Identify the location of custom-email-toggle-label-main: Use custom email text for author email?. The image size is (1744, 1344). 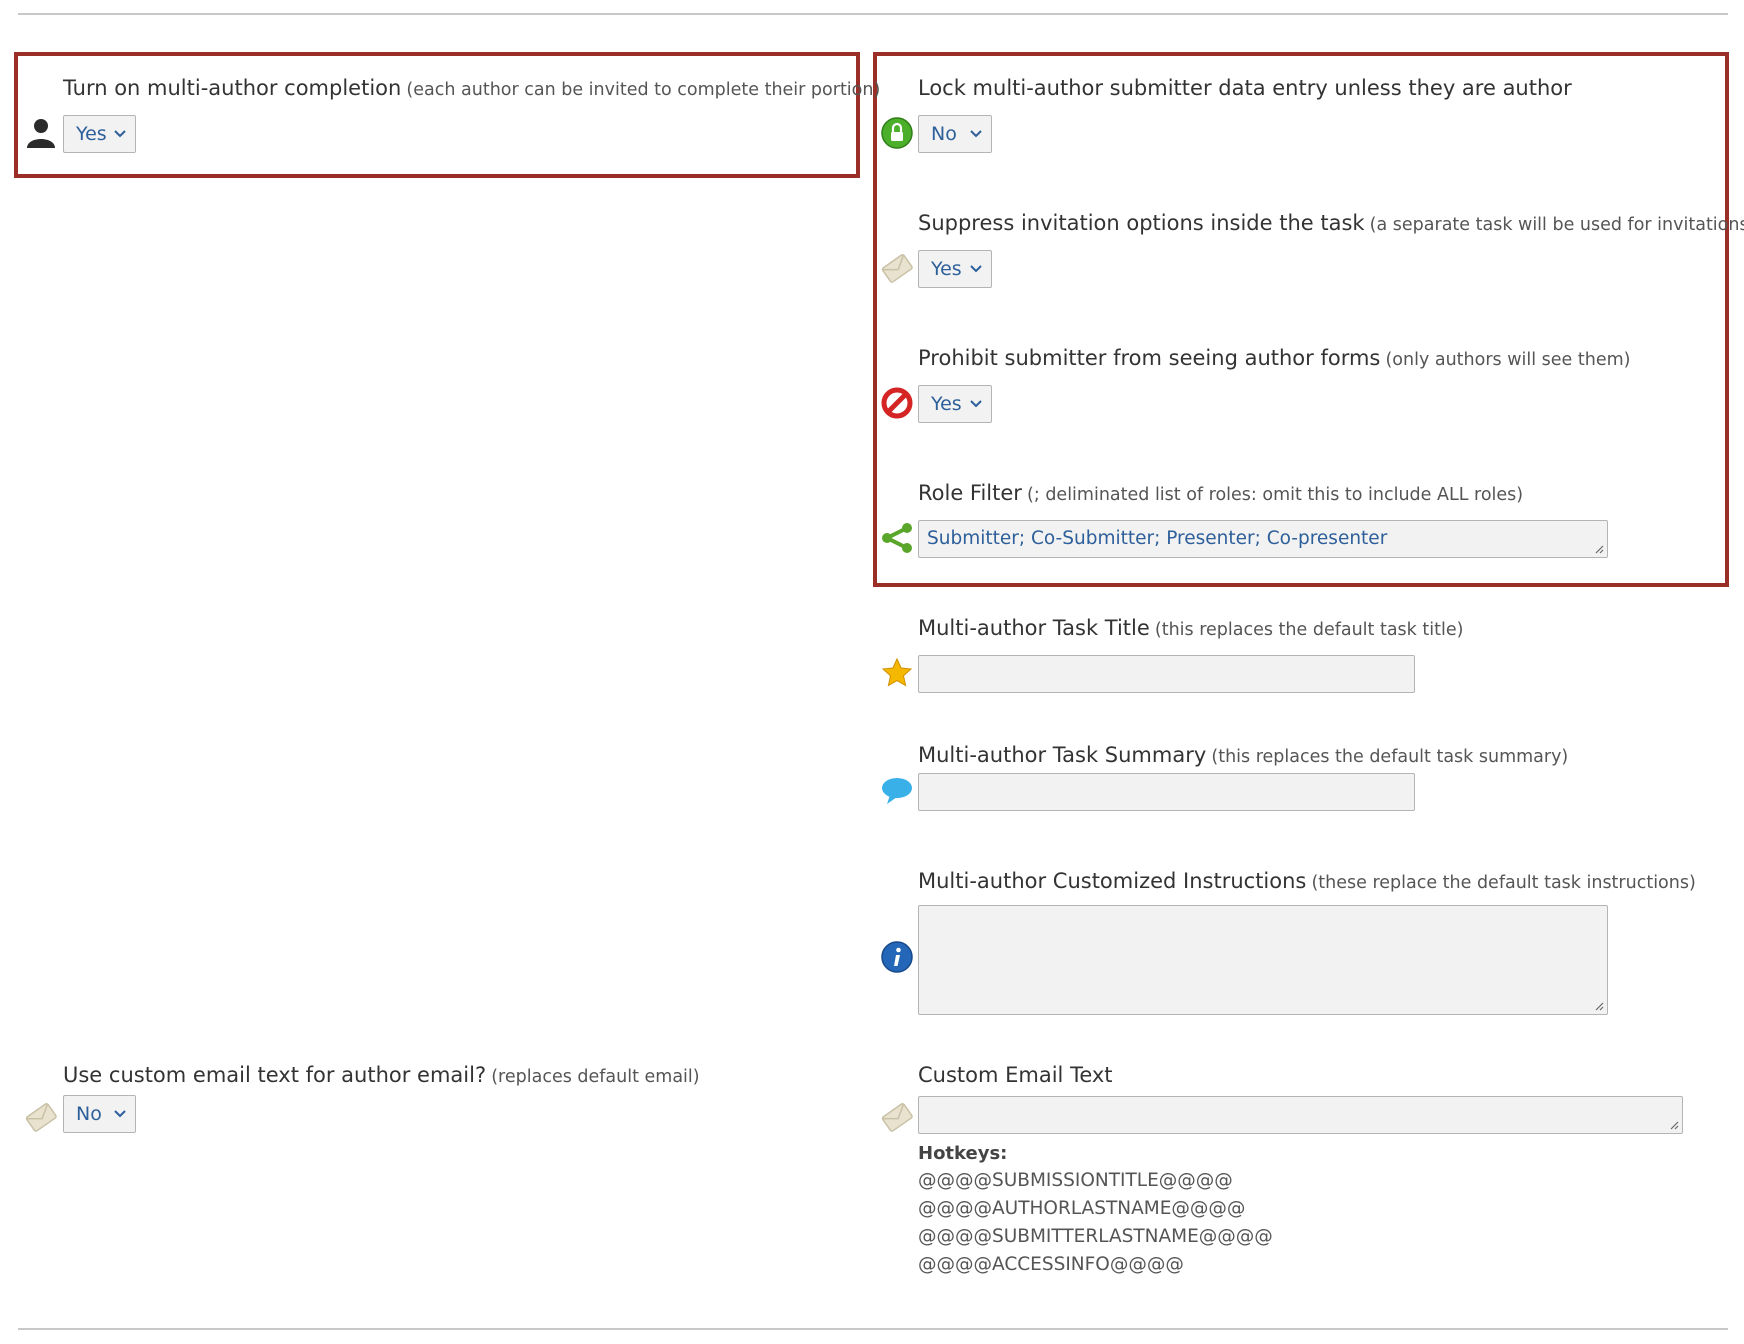
(275, 1075).